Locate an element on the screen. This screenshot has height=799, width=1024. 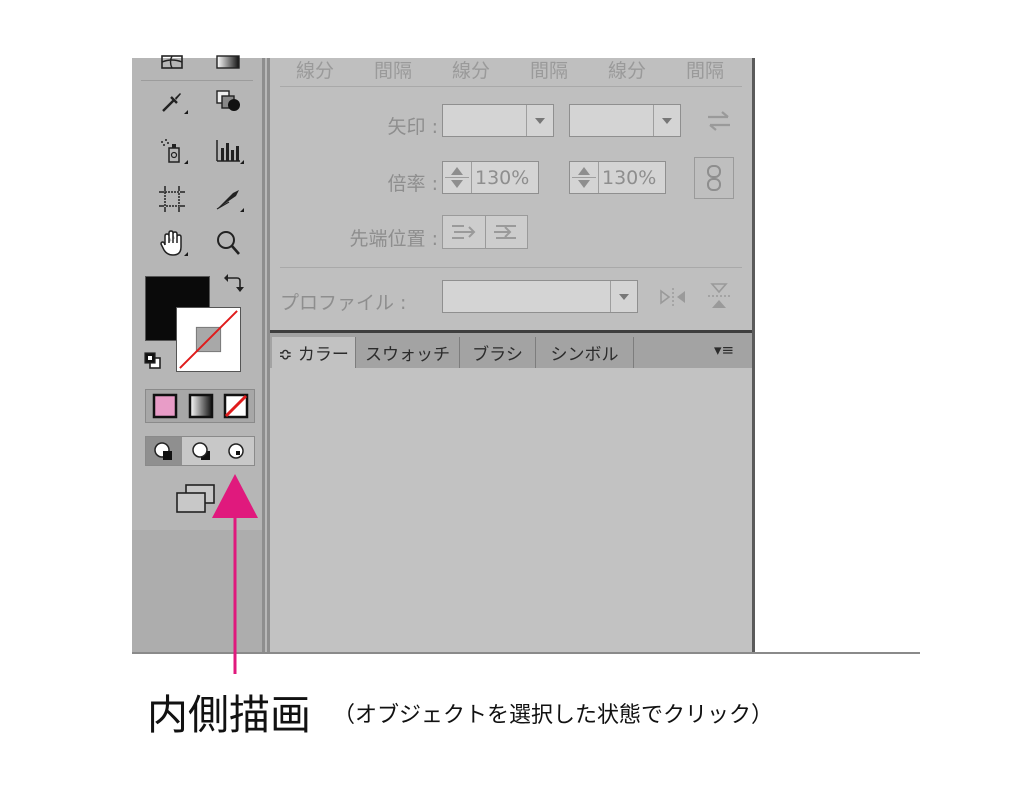
none-slash-icon is located at coordinates (208, 339).